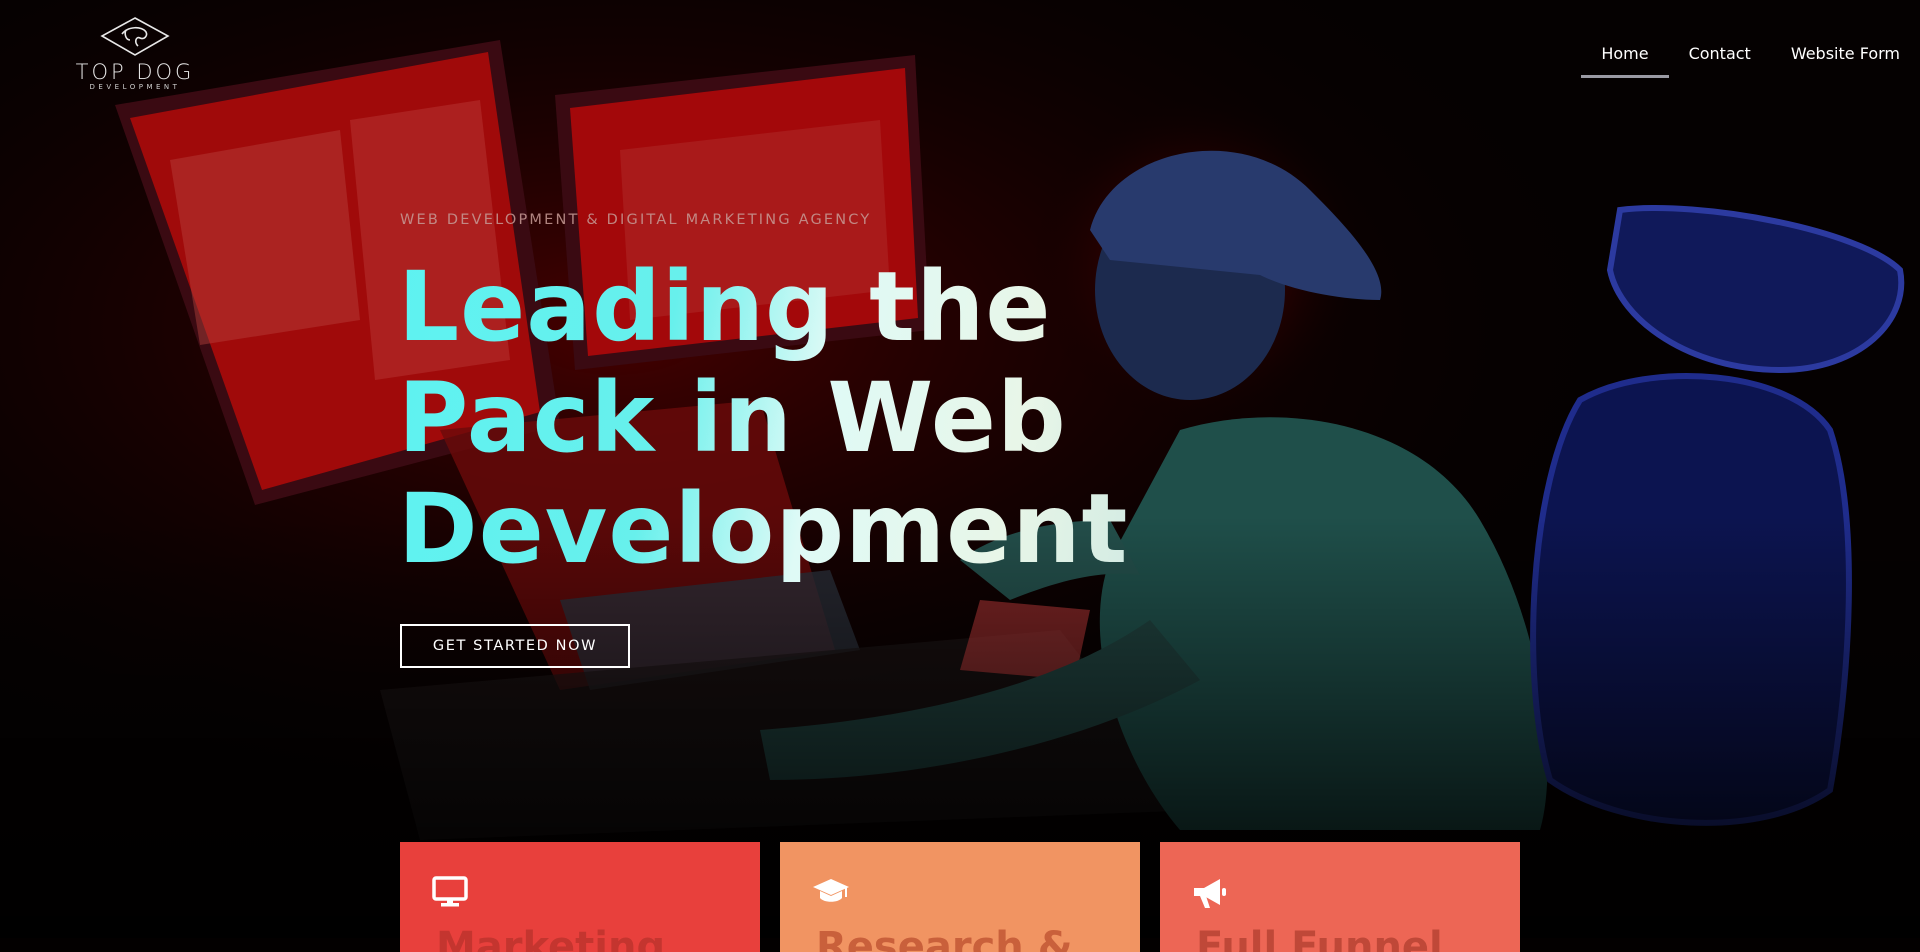  Describe the element at coordinates (135, 72) in the screenshot. I see `logo-wordmark: TOP DOG` at that location.